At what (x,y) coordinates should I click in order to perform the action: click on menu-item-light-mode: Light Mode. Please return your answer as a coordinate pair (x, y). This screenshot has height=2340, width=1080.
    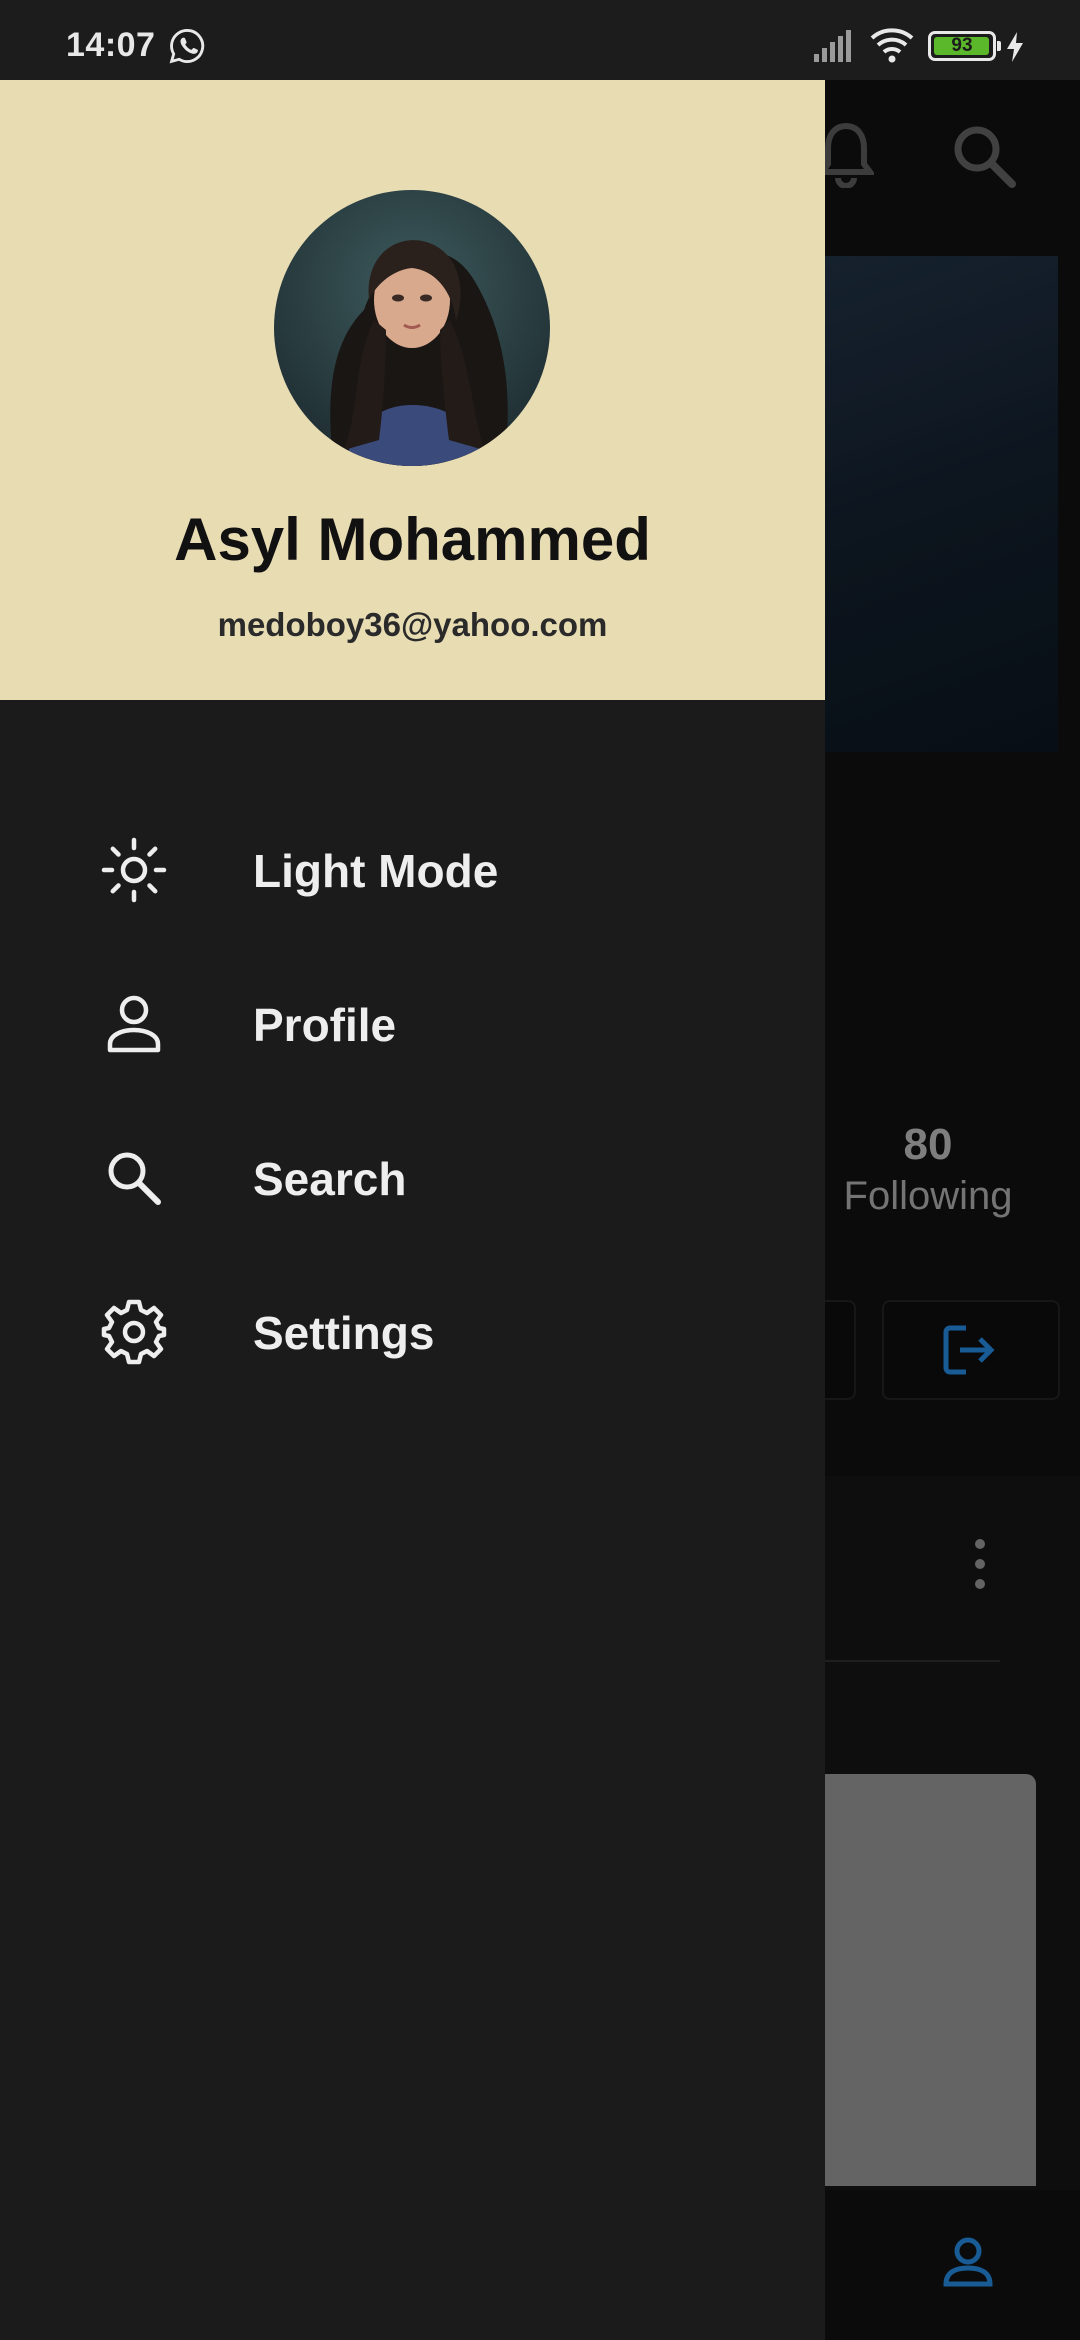
    Looking at the image, I should click on (412, 867).